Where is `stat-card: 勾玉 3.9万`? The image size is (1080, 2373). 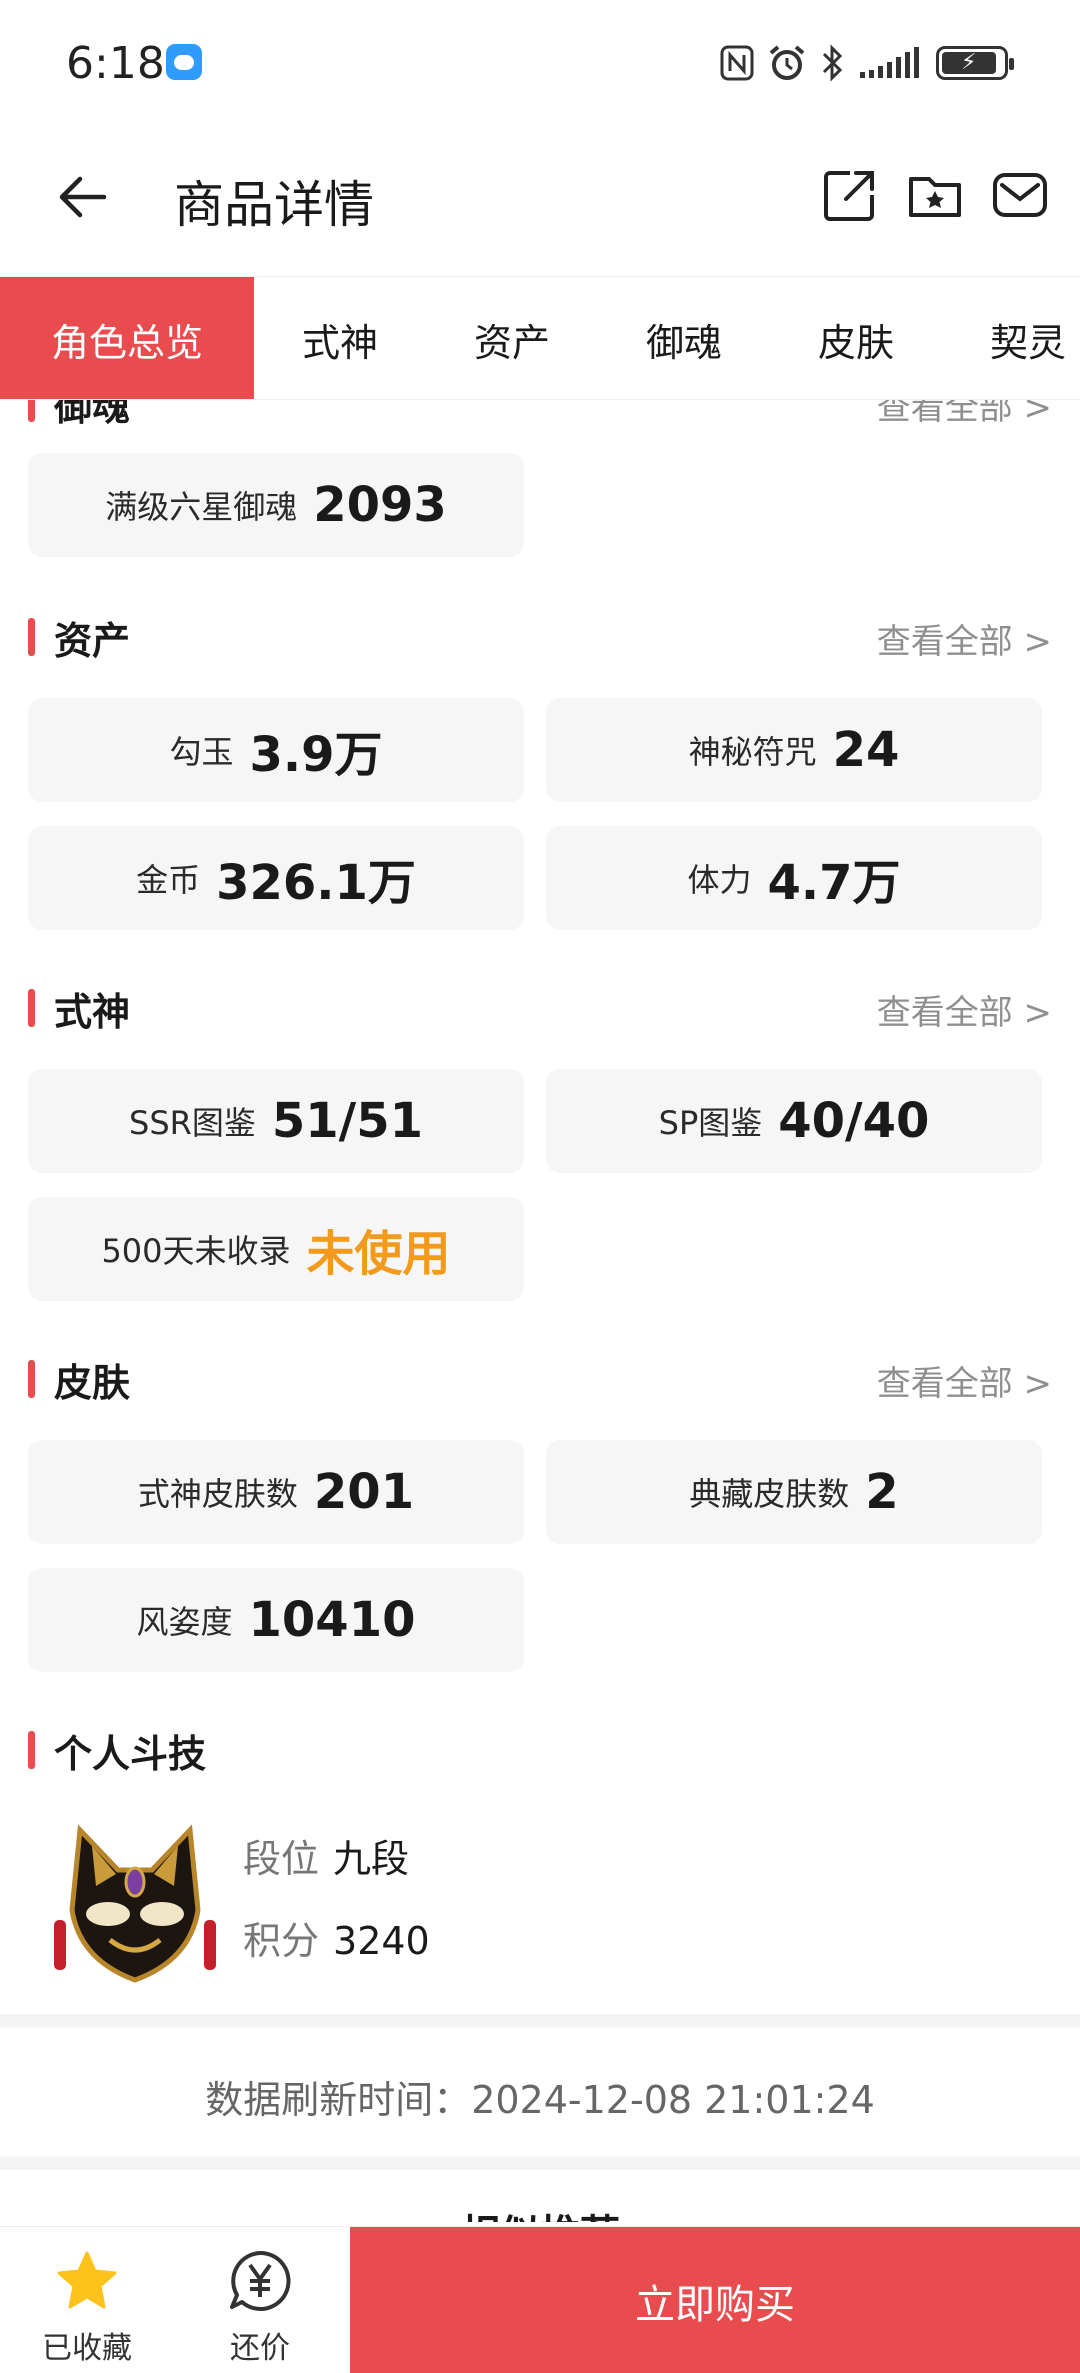
stat-card: 勾玉 3.9万 is located at coordinates (276, 750).